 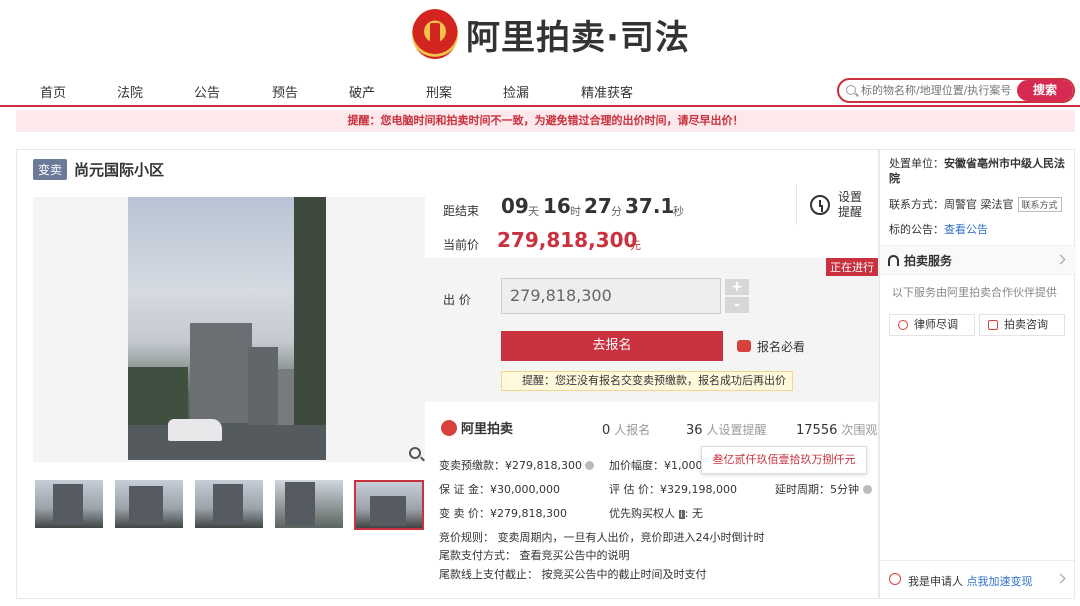 What do you see at coordinates (635, 245) in the screenshot?
I see `current-price-unit: 元` at bounding box center [635, 245].